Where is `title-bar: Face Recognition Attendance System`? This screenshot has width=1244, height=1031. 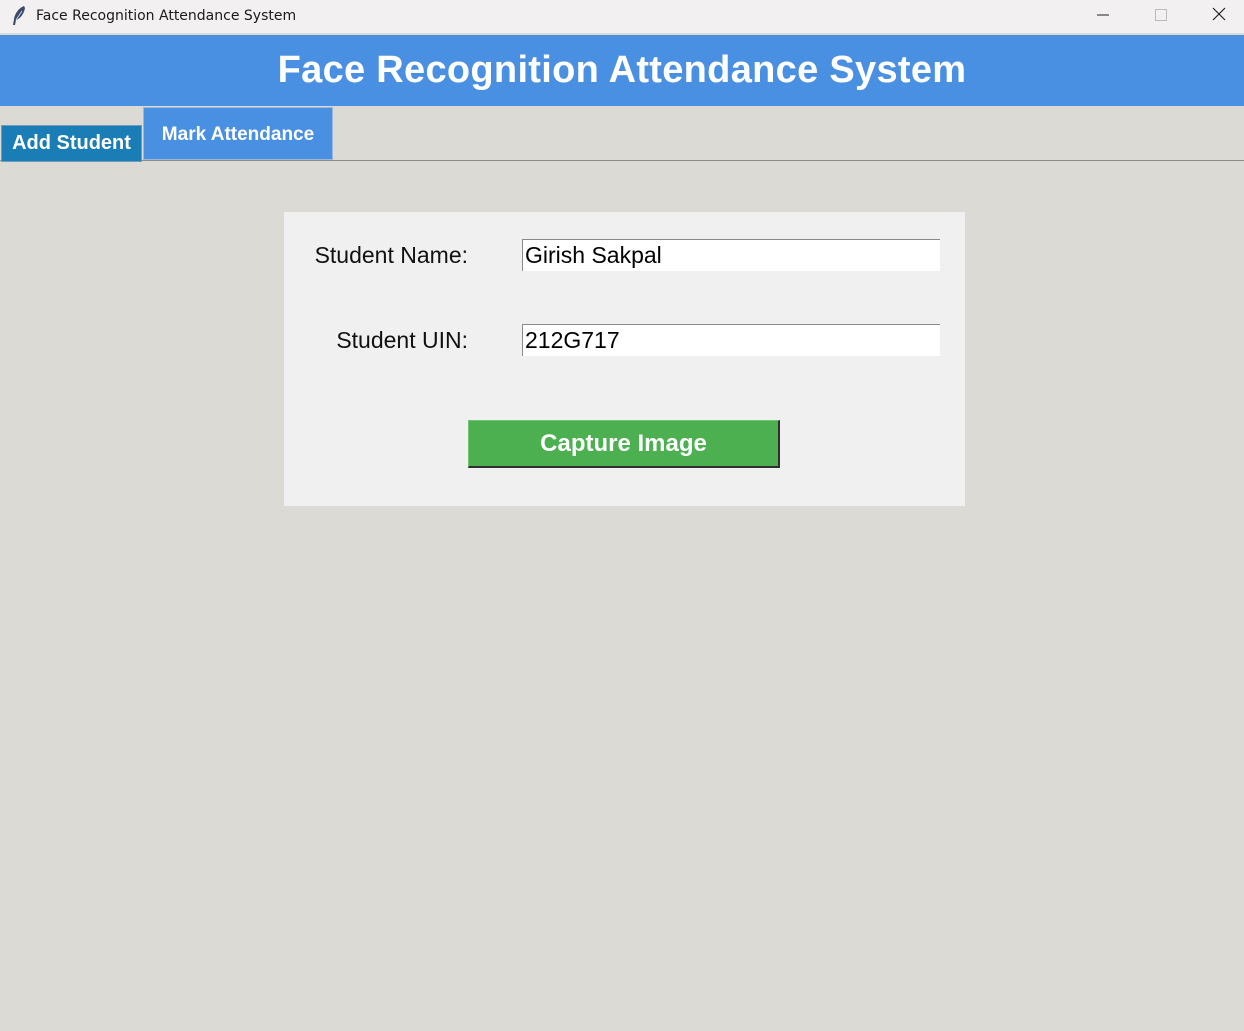 title-bar: Face Recognition Attendance System is located at coordinates (622, 16).